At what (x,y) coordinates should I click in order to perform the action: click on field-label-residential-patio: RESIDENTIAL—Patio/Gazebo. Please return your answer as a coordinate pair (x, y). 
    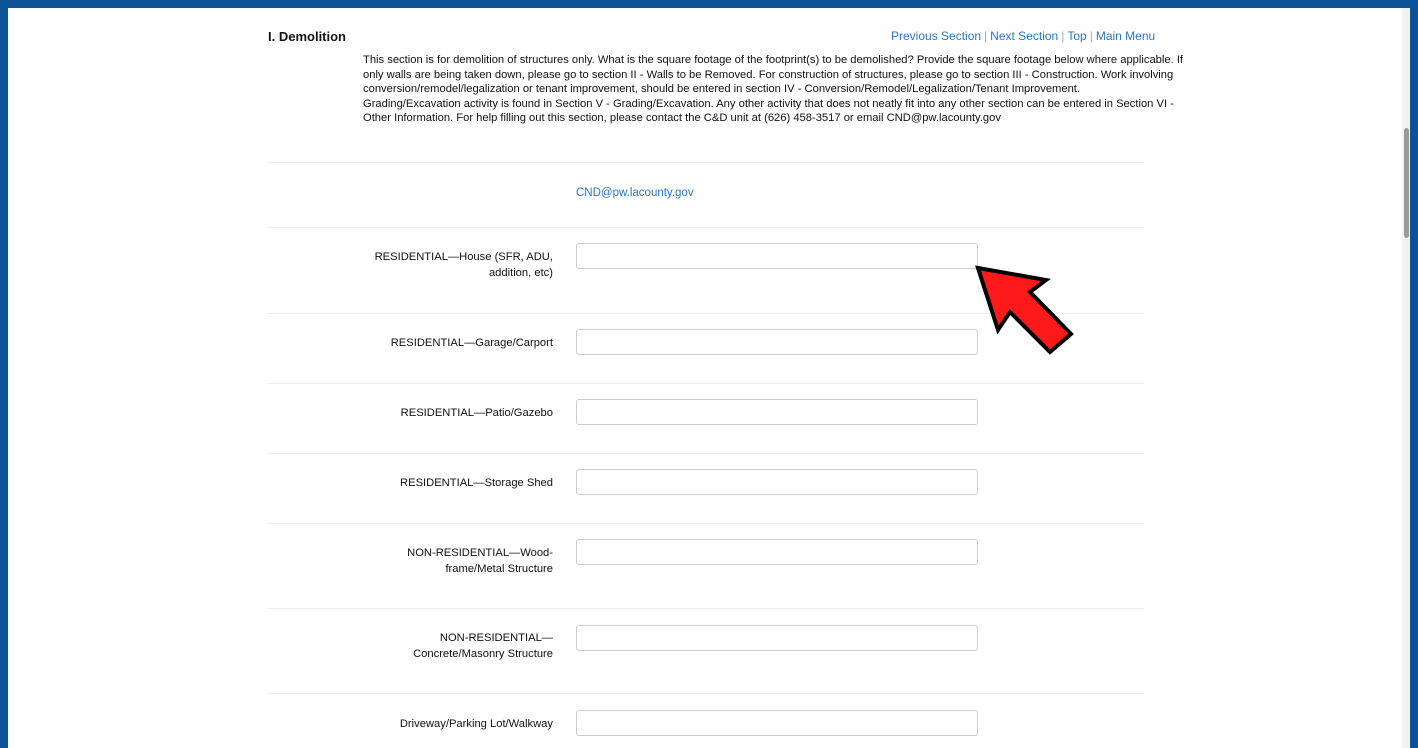
    Looking at the image, I should click on (455, 413).